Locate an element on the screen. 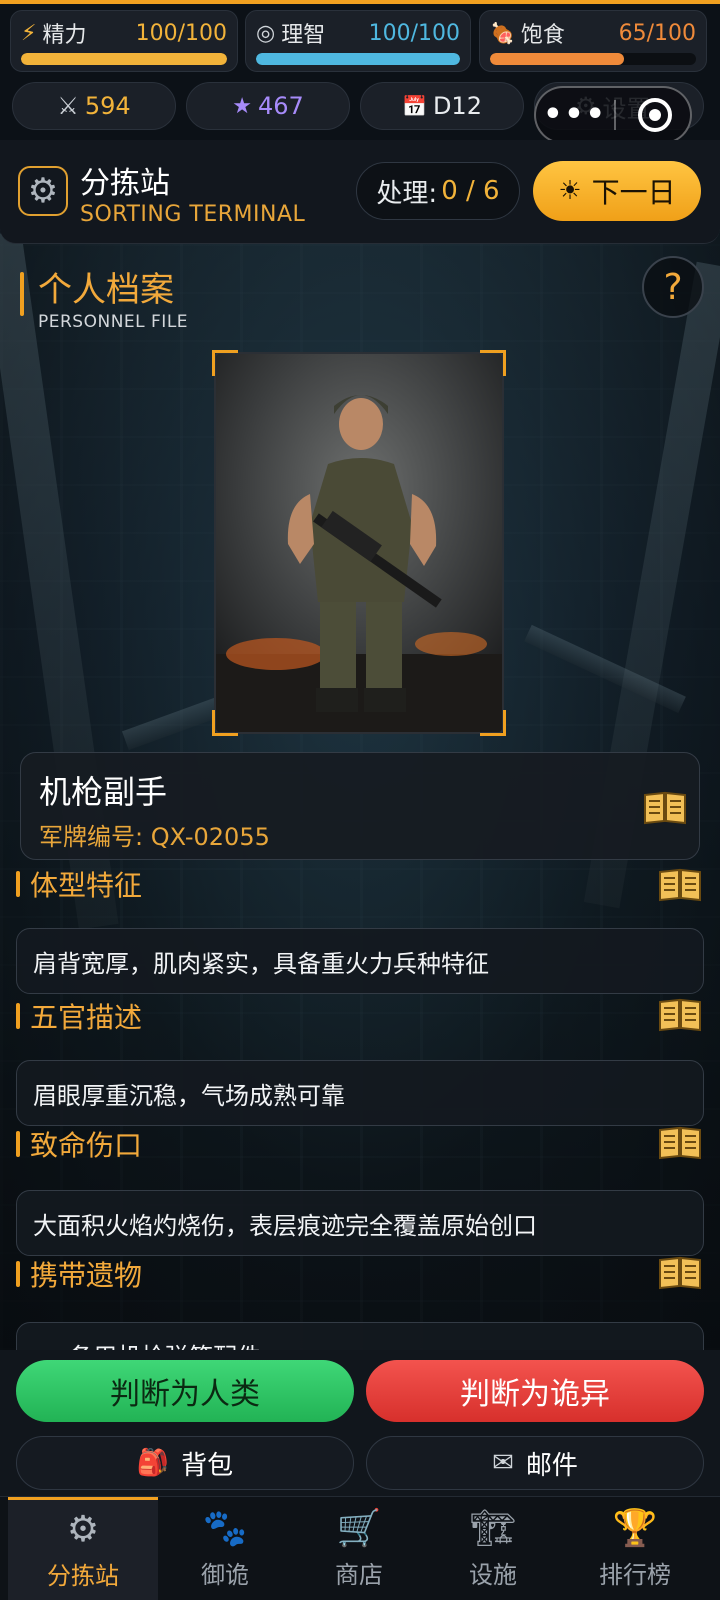 This screenshot has width=720, height=1600. attr-label-relic: 携带遗物 is located at coordinates (79, 1274).